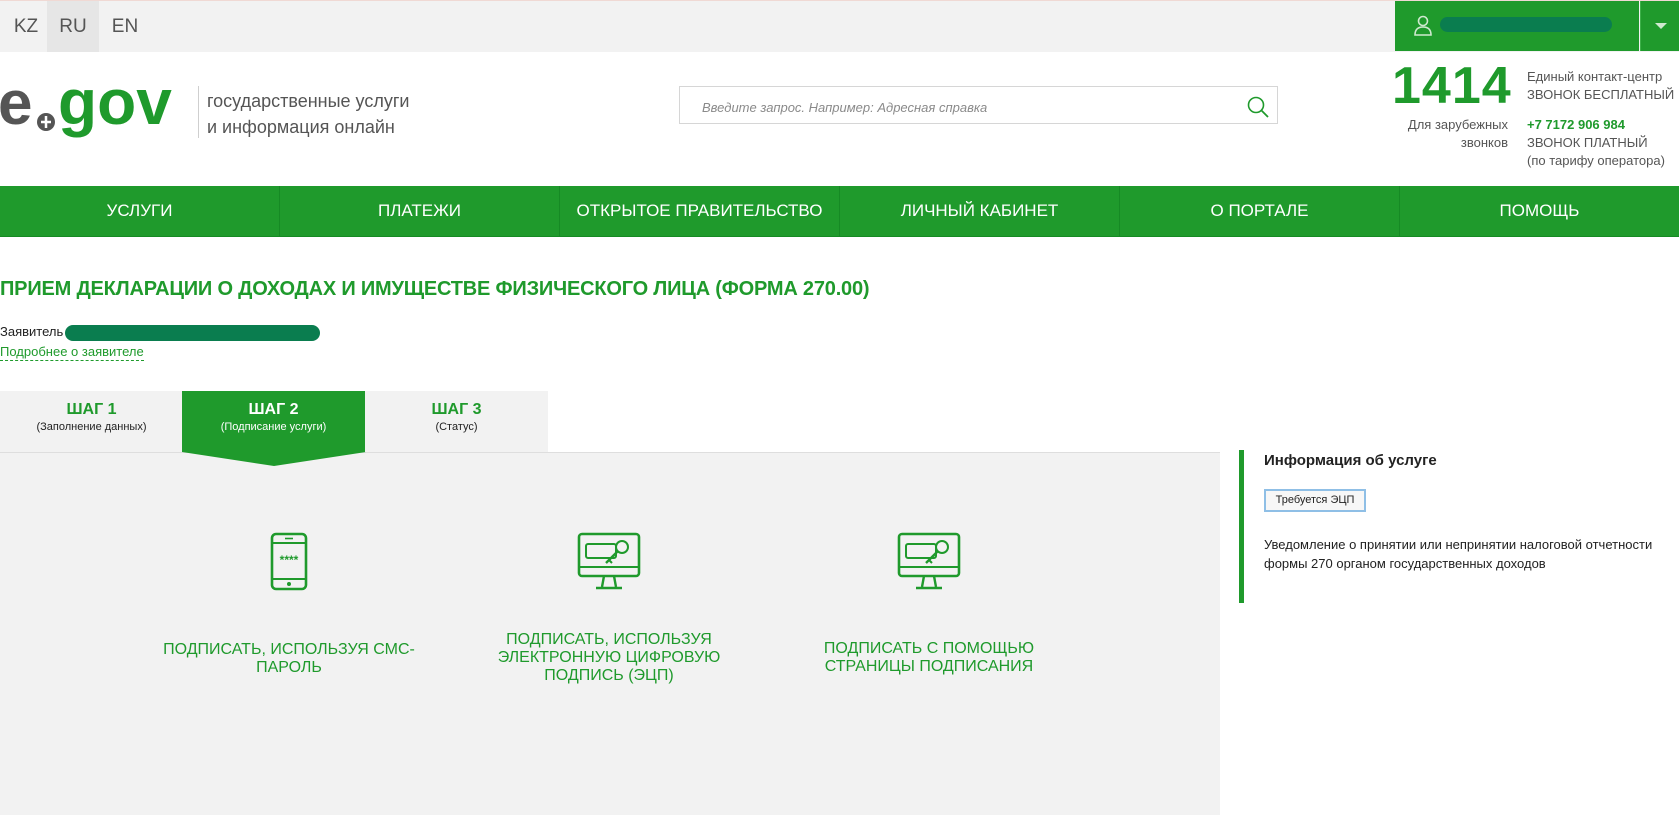 The height and width of the screenshot is (815, 1679). I want to click on contact-center-number: 1414, so click(1452, 86).